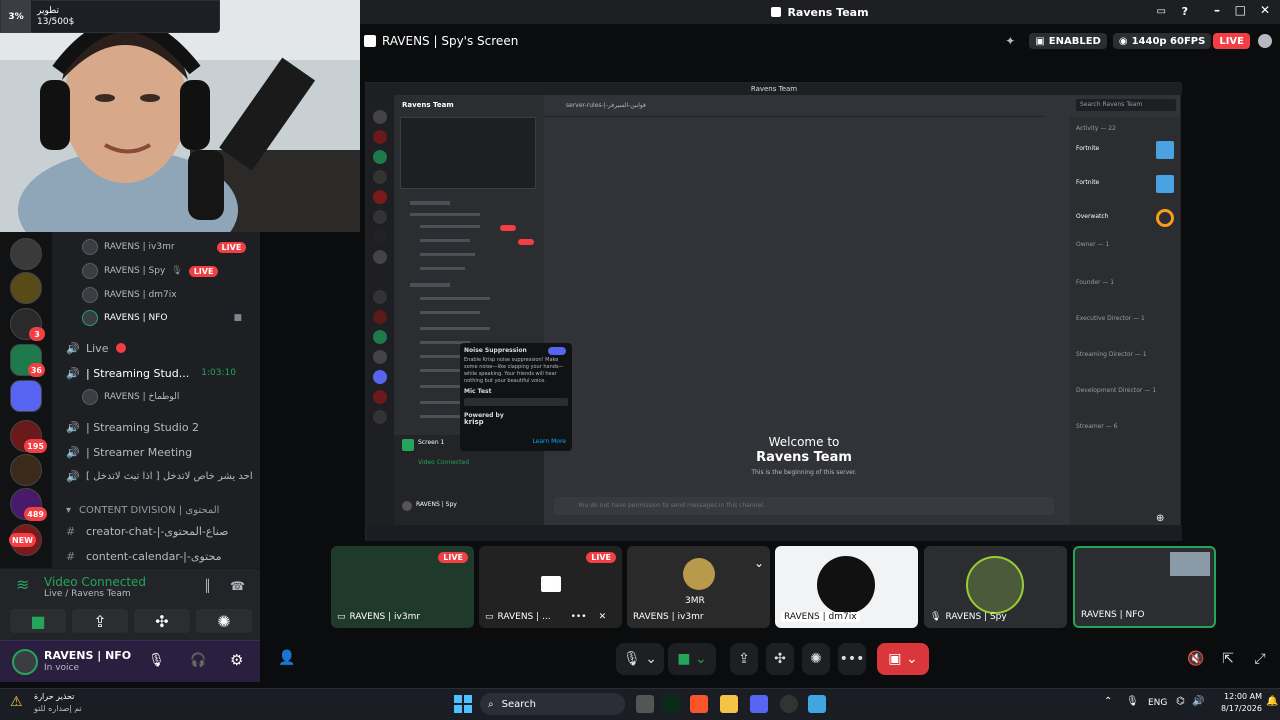  What do you see at coordinates (132, 427) in the screenshot?
I see `voice-channel-studio2: 🔊 | Streaming Studio 2` at bounding box center [132, 427].